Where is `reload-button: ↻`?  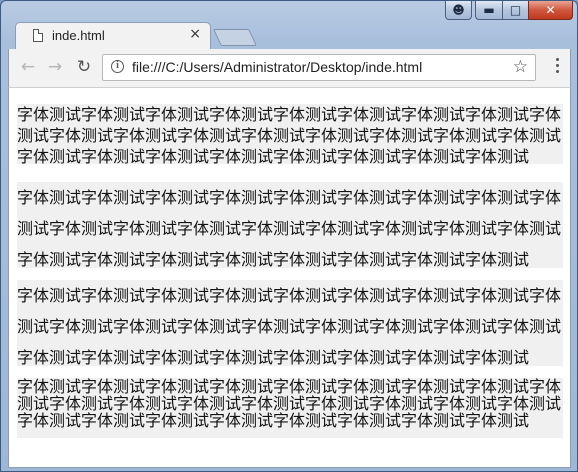 reload-button: ↻ is located at coordinates (84, 67).